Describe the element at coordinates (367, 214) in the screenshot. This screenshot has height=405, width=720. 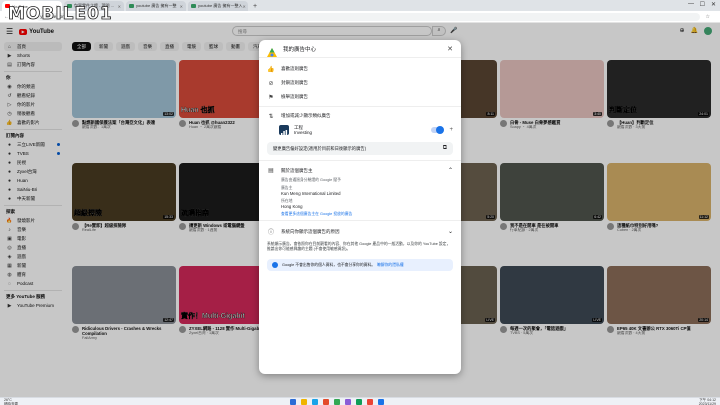
I see `more-ads-link: 查看更多這個廣告主在 Google 投放的廣告` at that location.